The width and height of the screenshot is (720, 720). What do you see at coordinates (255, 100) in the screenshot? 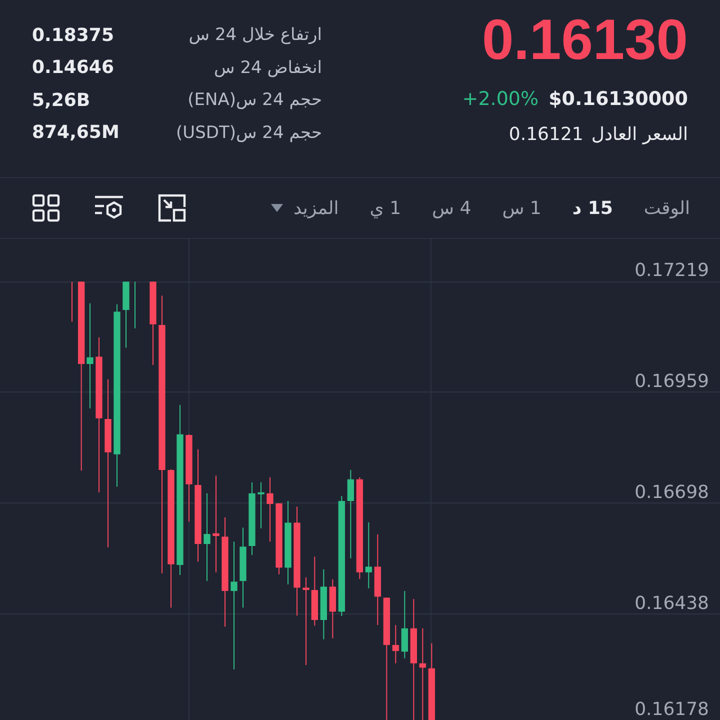
I see `stat-label: حجم 24 س(ENA)` at bounding box center [255, 100].